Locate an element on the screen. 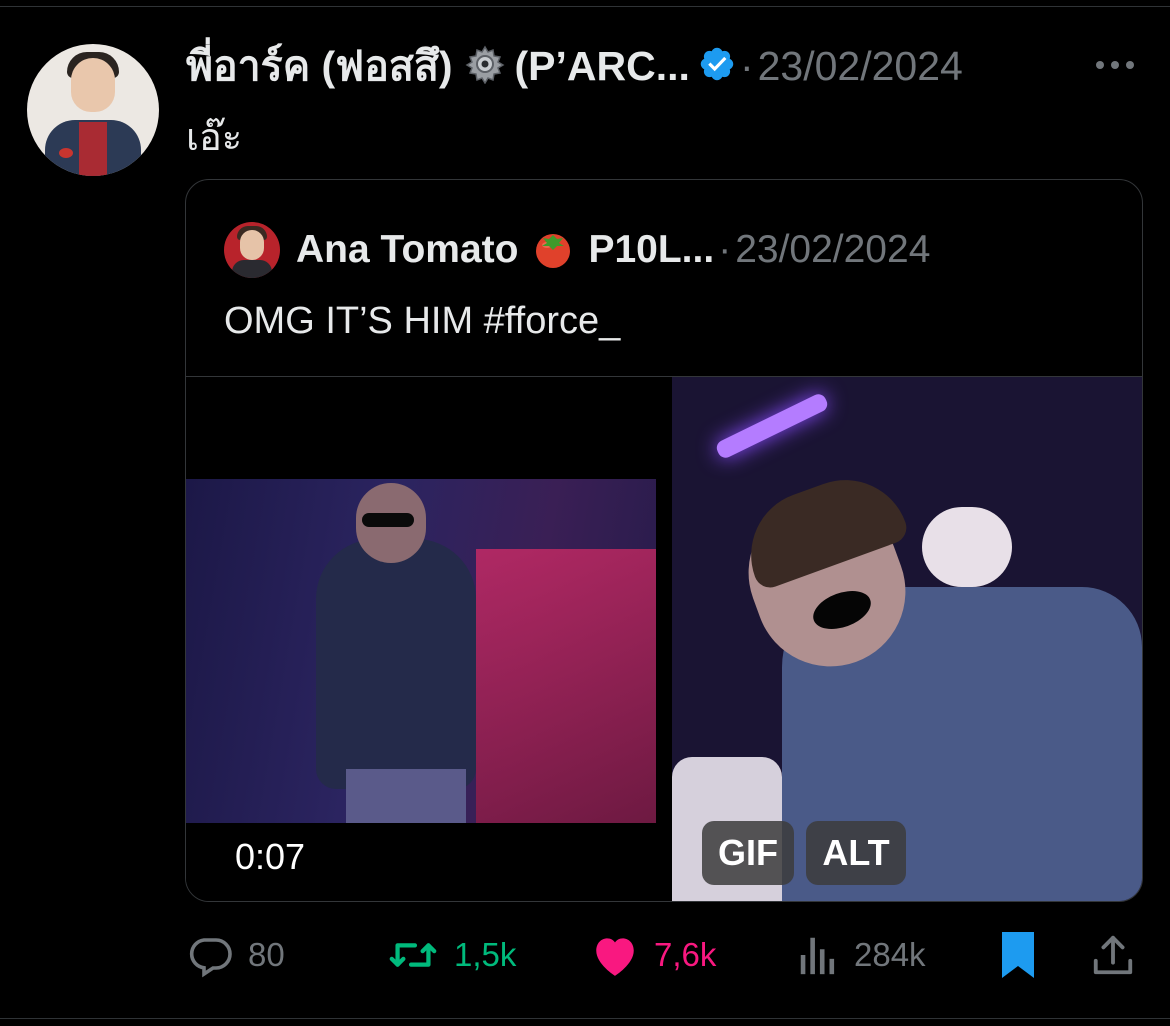  bookmark-icon is located at coordinates (1018, 955).